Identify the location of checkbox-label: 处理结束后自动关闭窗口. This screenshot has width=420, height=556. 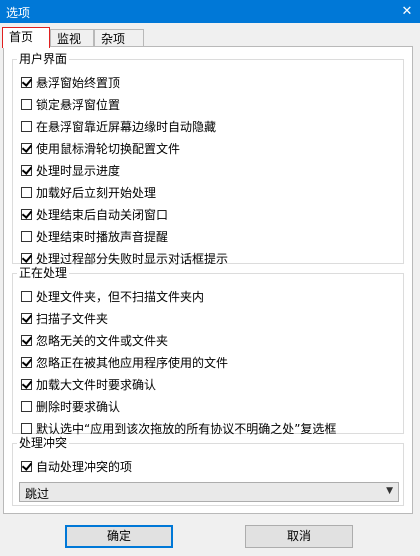
(102, 214).